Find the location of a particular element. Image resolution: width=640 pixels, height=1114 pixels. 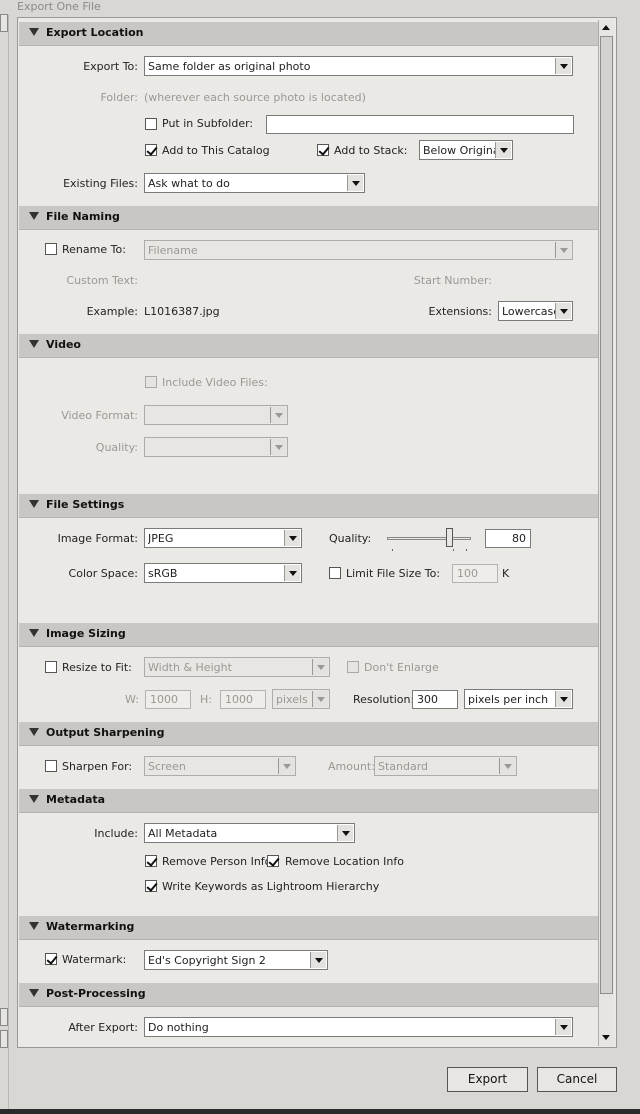

include-metadata-value: All Metadata is located at coordinates (183, 833).